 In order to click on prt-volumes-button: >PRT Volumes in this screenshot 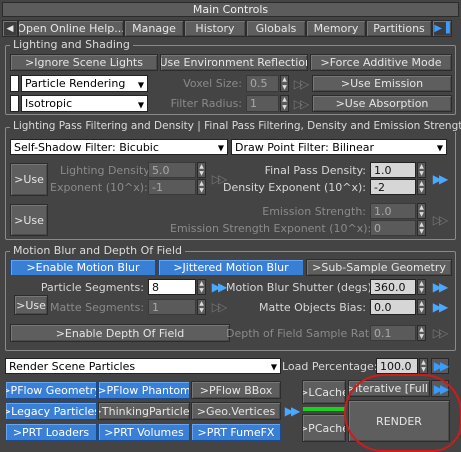, I will do `click(144, 432)`.